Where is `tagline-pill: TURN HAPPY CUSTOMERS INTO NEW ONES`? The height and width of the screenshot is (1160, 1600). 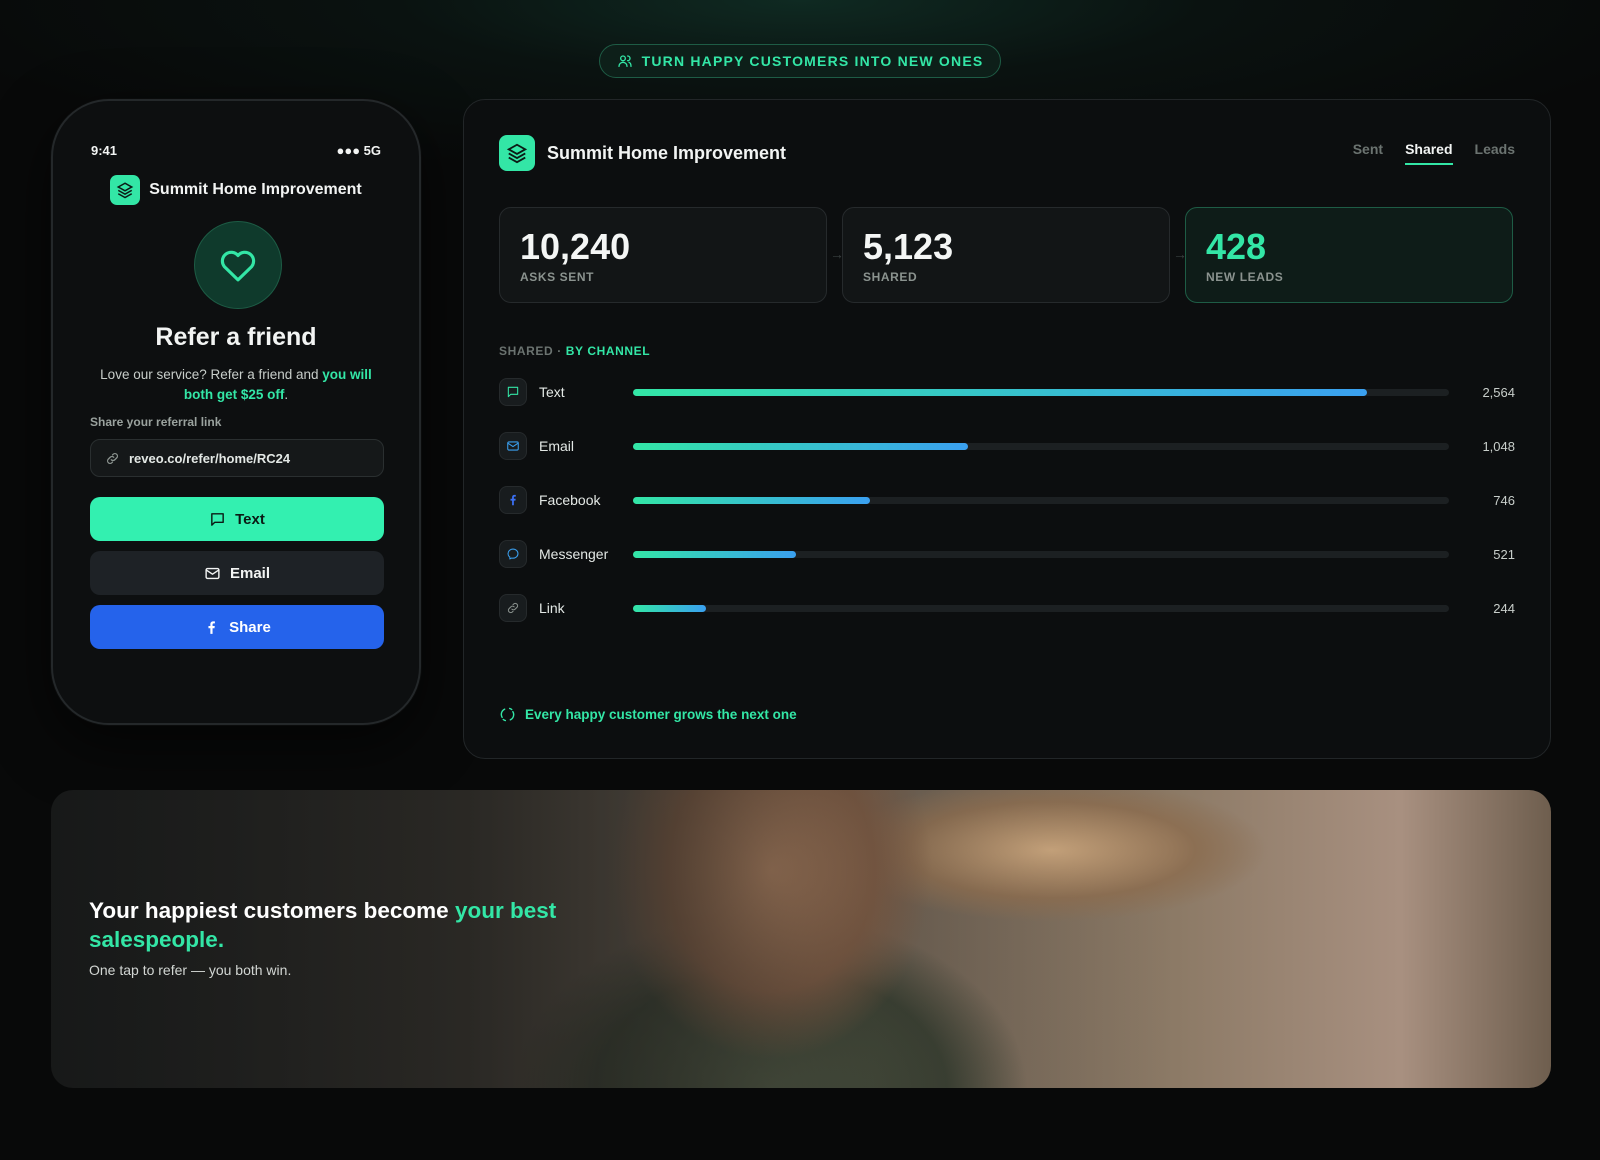 tagline-pill: TURN HAPPY CUSTOMERS INTO NEW ONES is located at coordinates (800, 61).